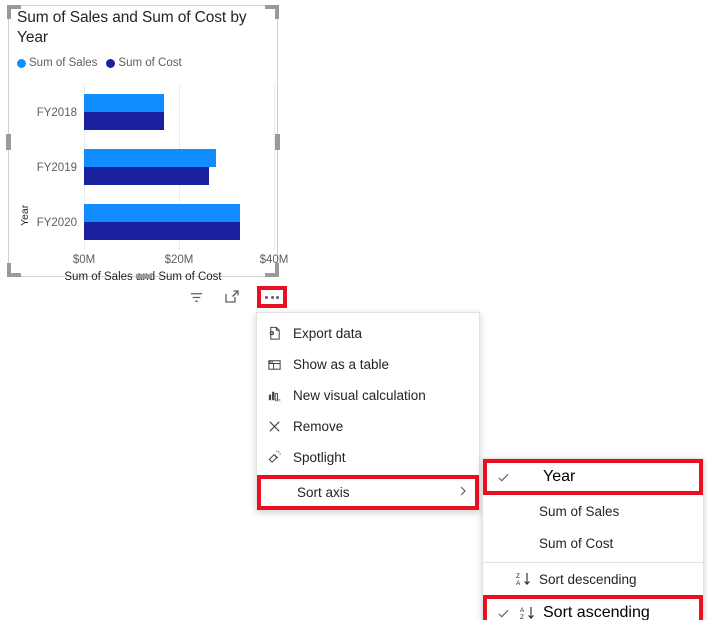 This screenshot has width=708, height=620. What do you see at coordinates (14, 275) in the screenshot?
I see `resize-handle-bottom-left-h` at bounding box center [14, 275].